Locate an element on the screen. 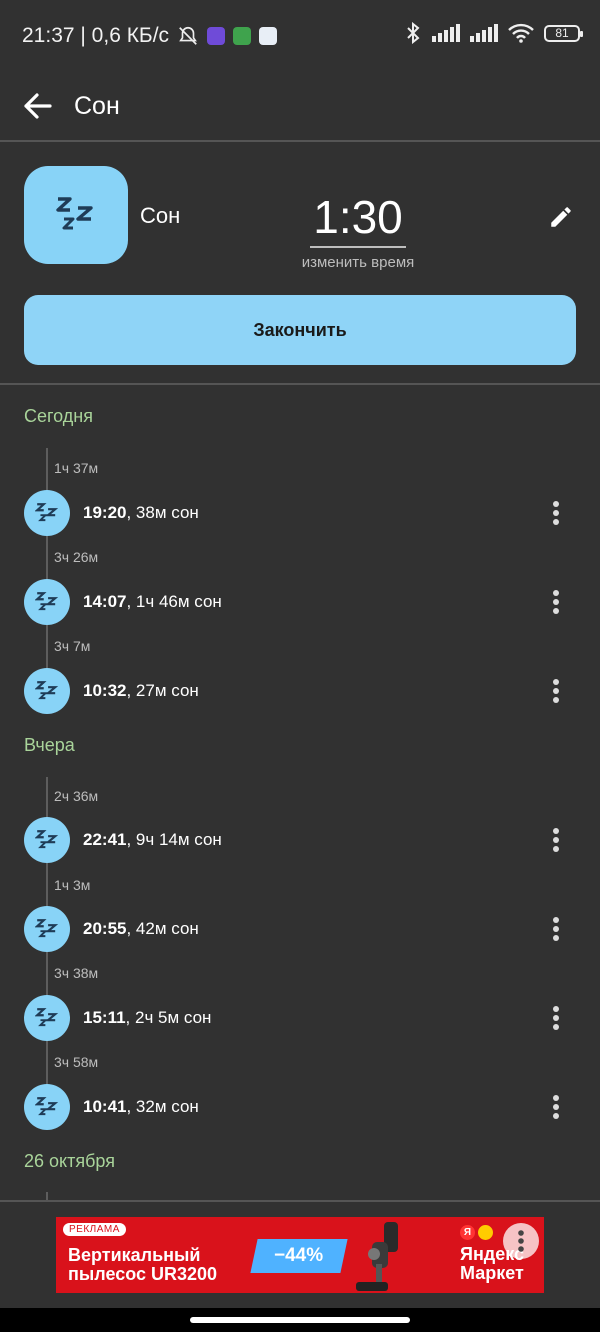 This screenshot has height=1332, width=600. entry-text: 10:41, 32м сон is located at coordinates (141, 1106).